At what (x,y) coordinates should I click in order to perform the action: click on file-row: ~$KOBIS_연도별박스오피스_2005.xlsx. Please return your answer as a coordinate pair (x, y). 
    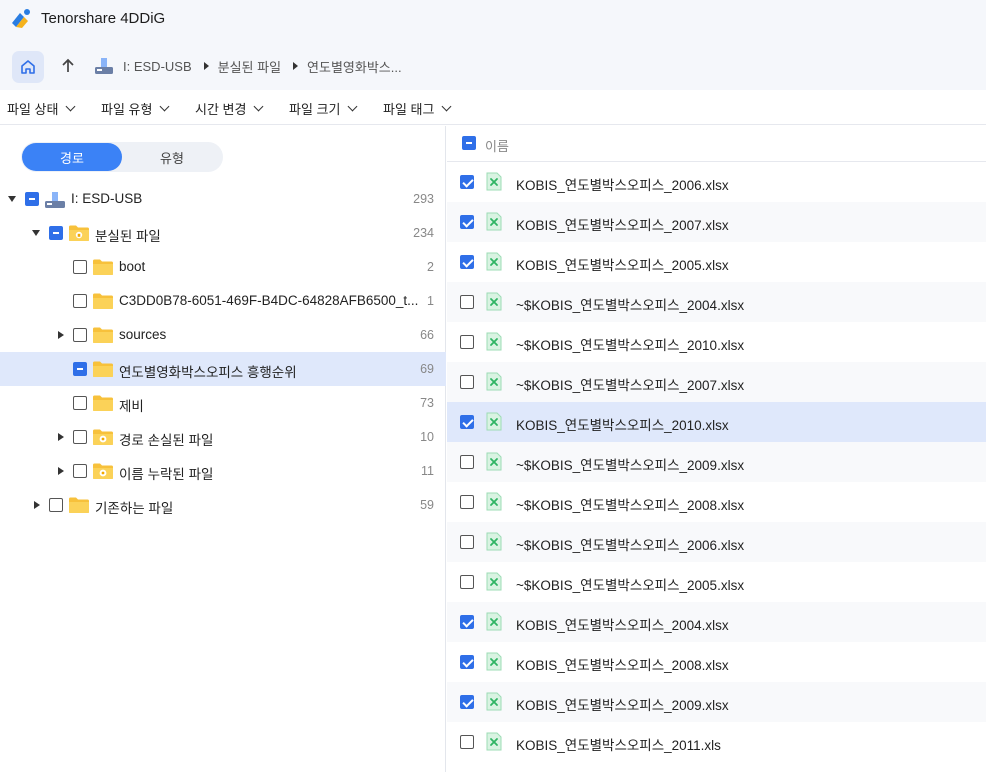
    Looking at the image, I should click on (716, 582).